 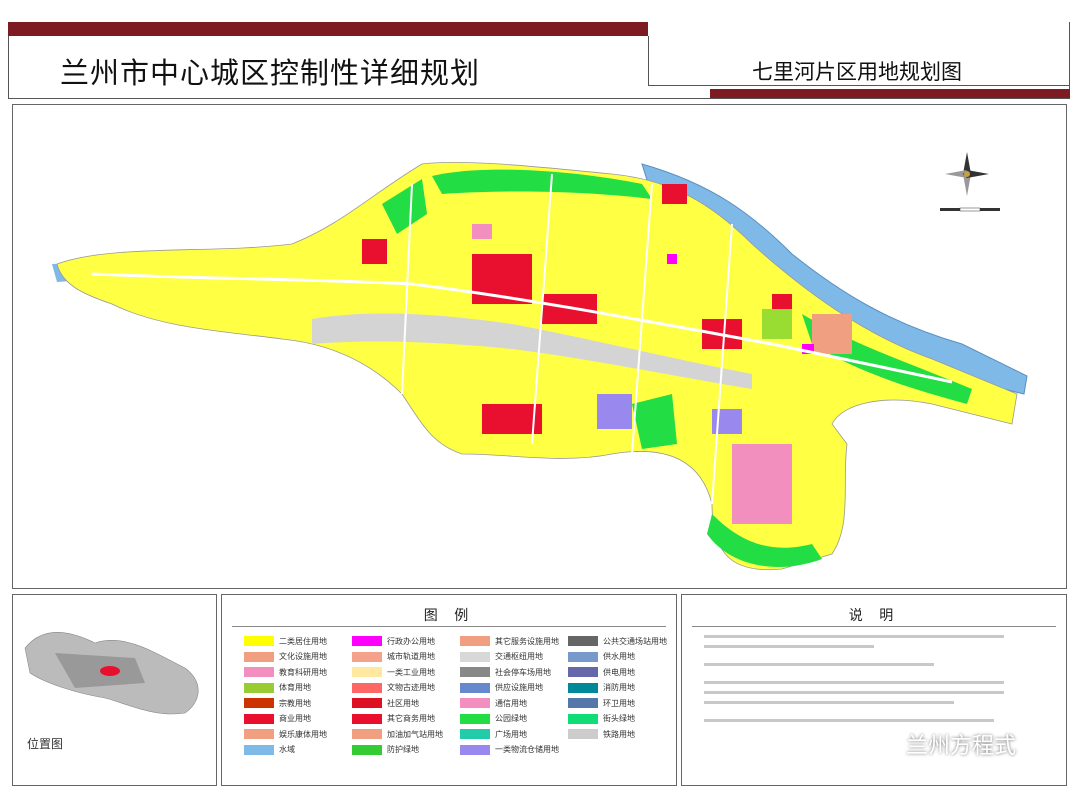 What do you see at coordinates (511, 718) in the screenshot?
I see `legend-label: 公园绿地` at bounding box center [511, 718].